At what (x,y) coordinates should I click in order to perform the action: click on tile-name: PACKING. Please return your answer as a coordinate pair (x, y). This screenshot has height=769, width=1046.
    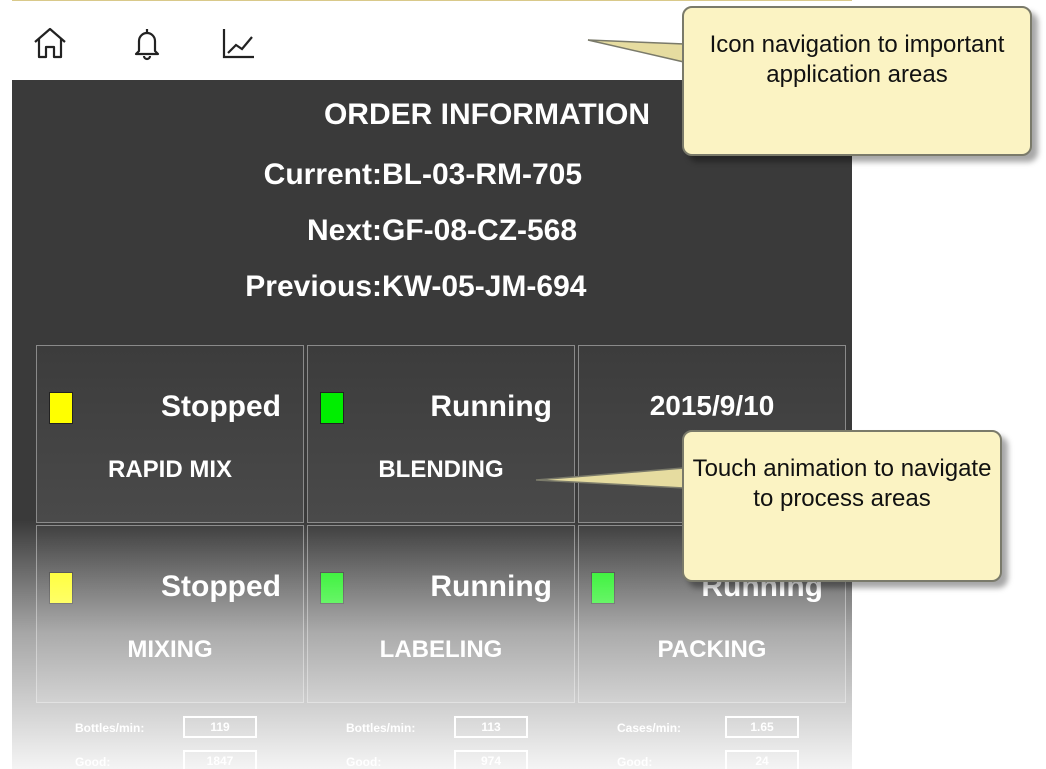
    Looking at the image, I should click on (712, 649).